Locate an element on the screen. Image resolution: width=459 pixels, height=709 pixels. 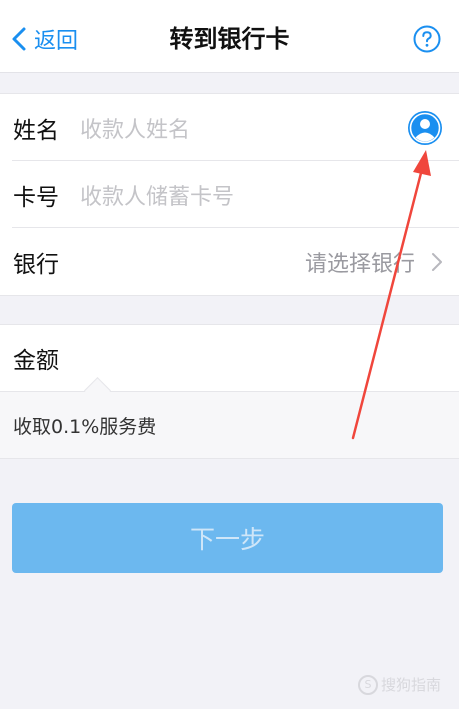
chevron-right-icon is located at coordinates (437, 261).